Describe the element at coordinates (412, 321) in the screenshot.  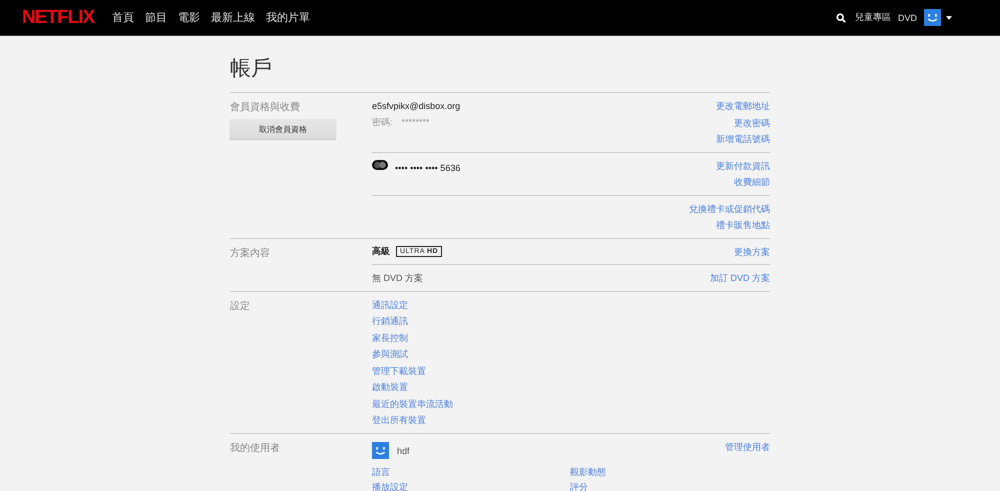
I see `settings-link: 行銷通訊` at that location.